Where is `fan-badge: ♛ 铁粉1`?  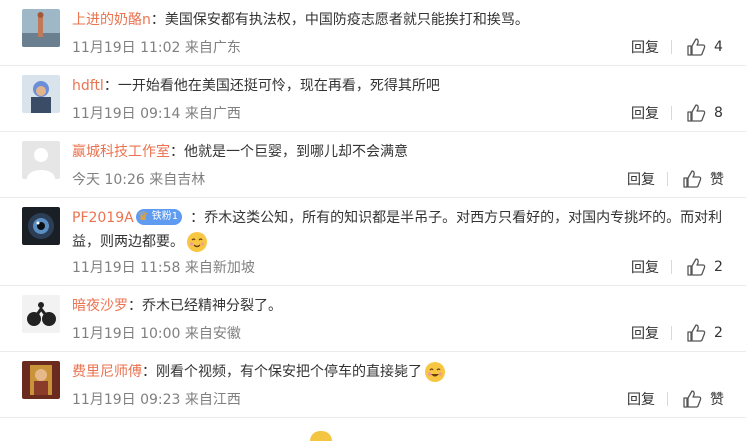 fan-badge: ♛ 铁粉1 is located at coordinates (159, 217).